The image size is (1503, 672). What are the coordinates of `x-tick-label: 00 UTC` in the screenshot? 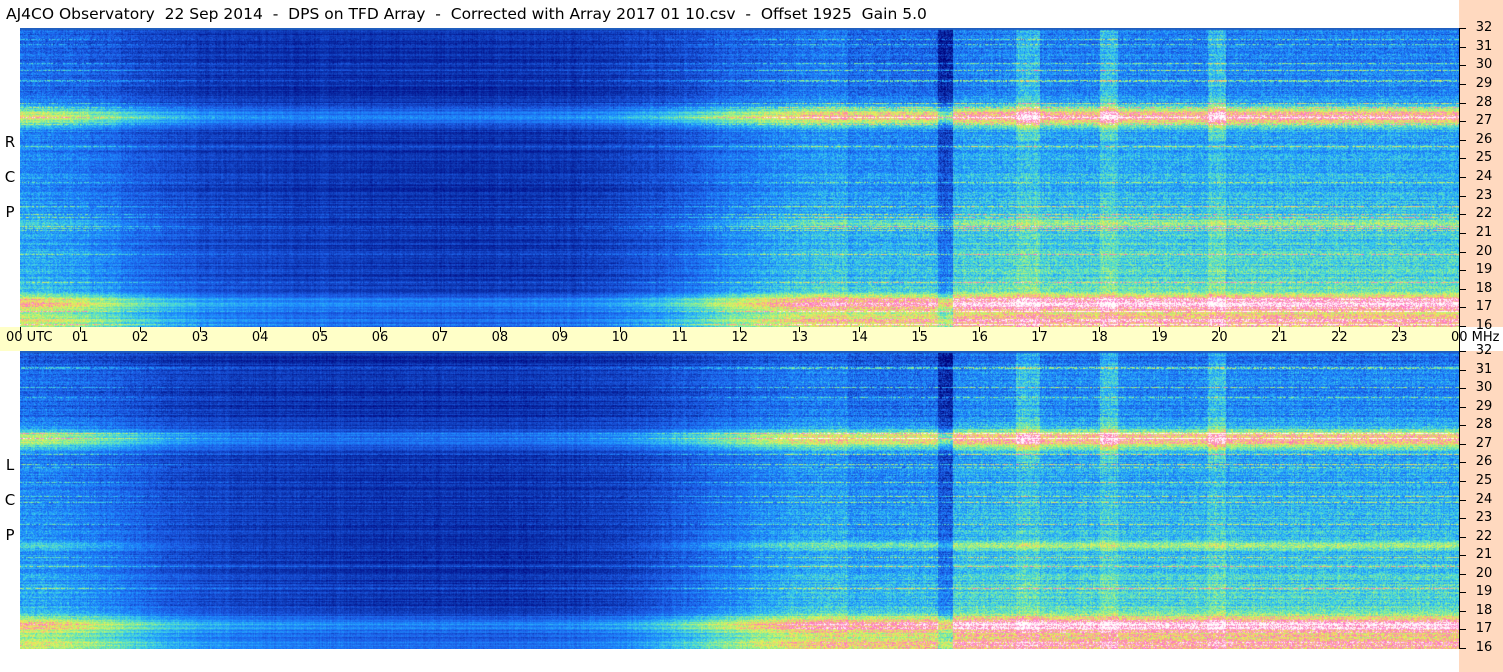 It's located at (29, 337).